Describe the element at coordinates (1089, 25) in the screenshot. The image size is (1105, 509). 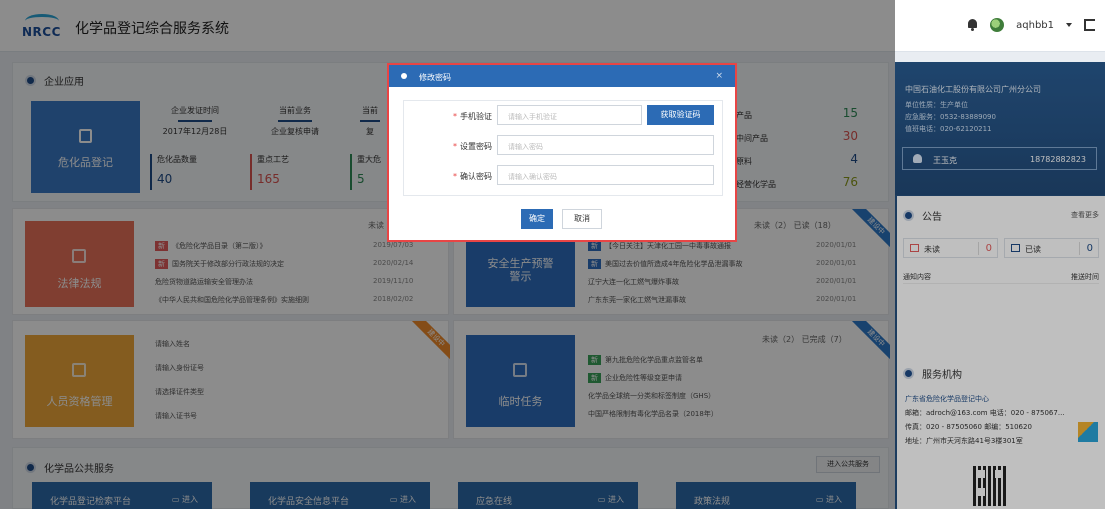
I see `logout-icon` at that location.